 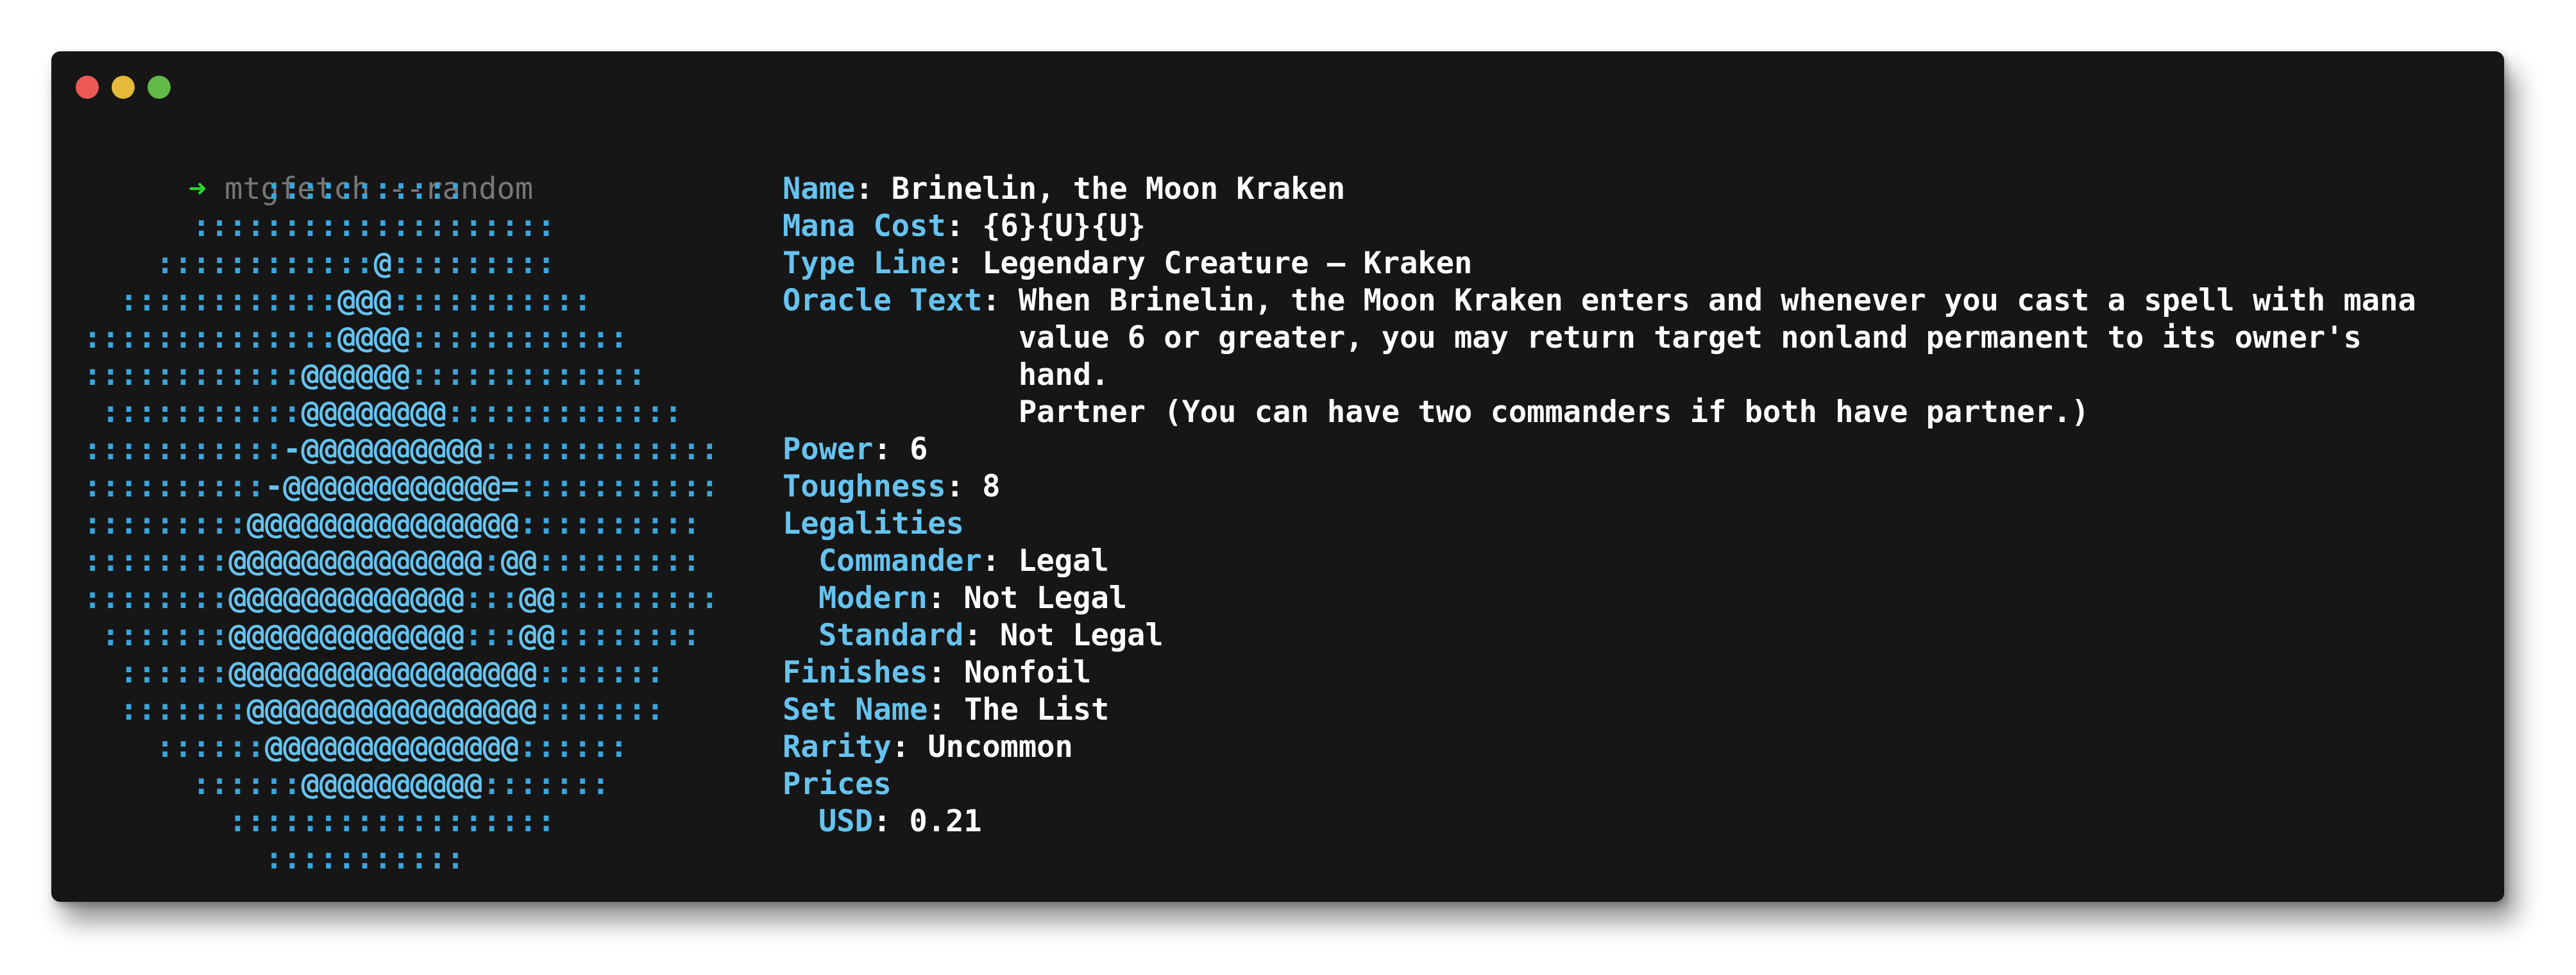 I want to click on ascii-art-line: ::::::::::::@@@:::::::::::, so click(x=337, y=300).